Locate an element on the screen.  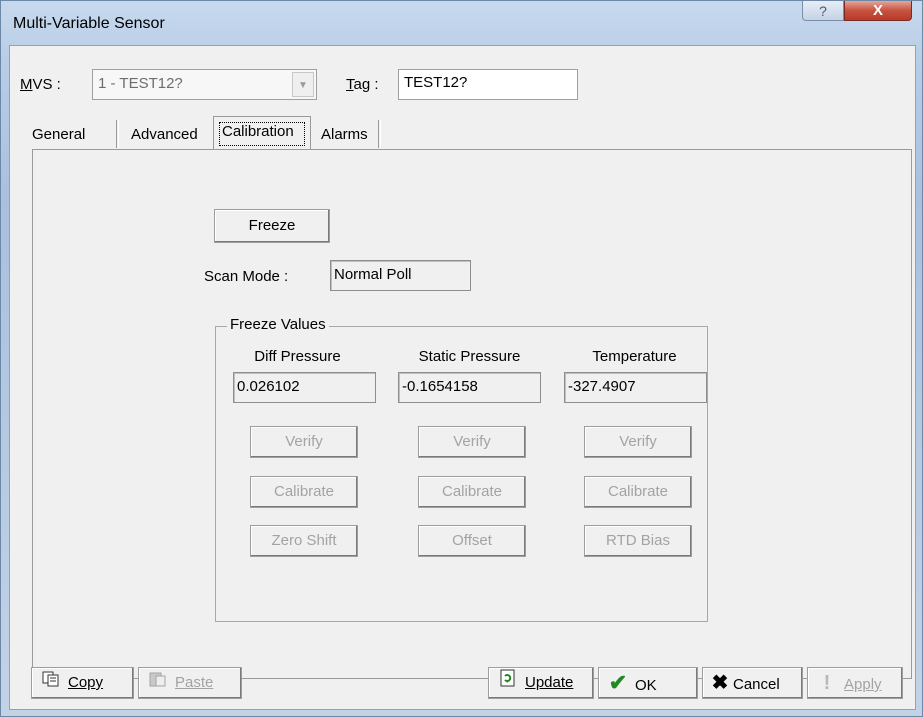
help-button: ? is located at coordinates (823, 11).